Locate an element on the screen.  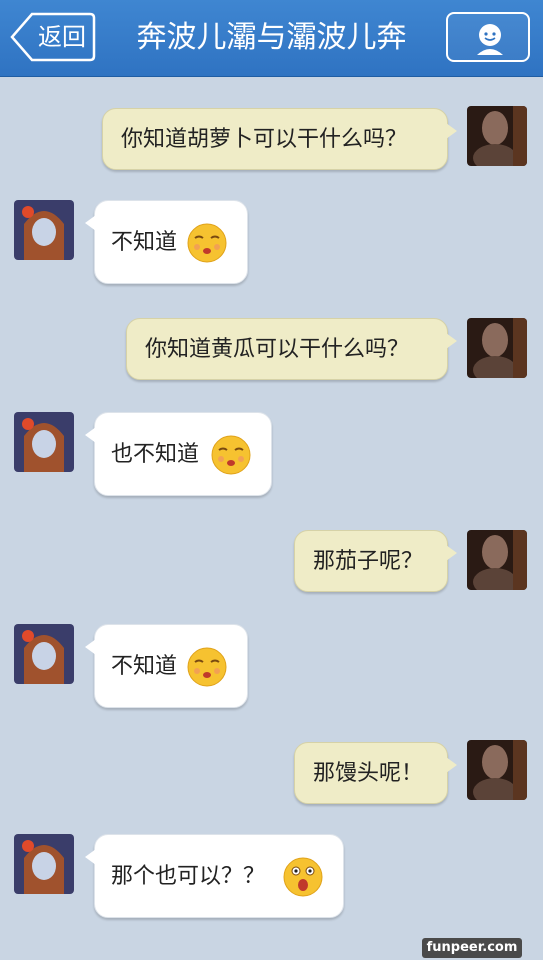
message-bubble-outgoing: 你知道胡萝卜可以干什么吗？ is located at coordinates (279, 139).